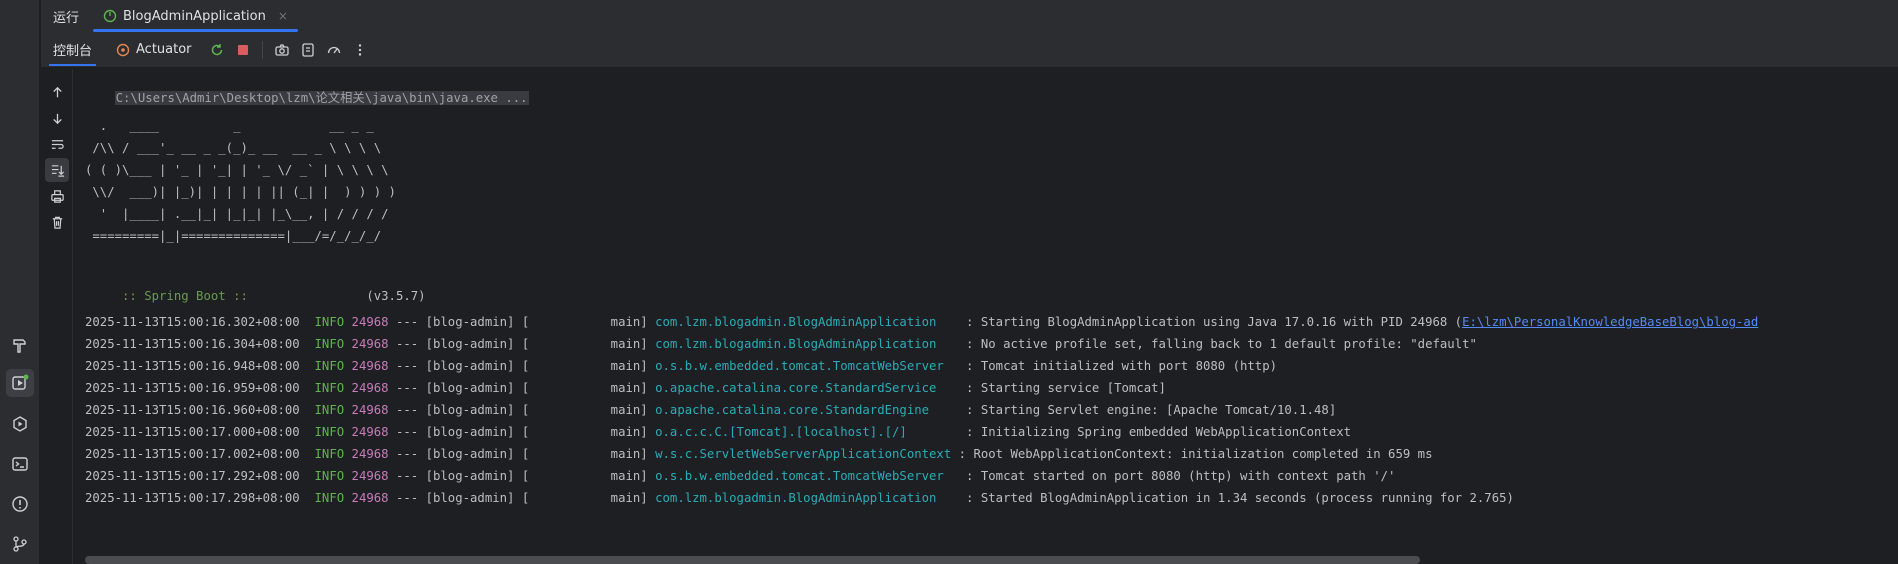  I want to click on banner-line: =========|_|==============|___/=/_/_/_/, so click(233, 236).